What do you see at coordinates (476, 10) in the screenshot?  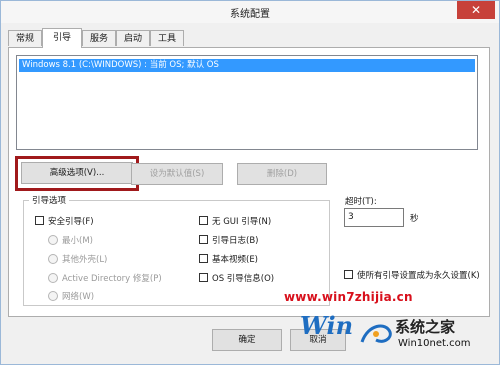 I see `close-button: ✕` at bounding box center [476, 10].